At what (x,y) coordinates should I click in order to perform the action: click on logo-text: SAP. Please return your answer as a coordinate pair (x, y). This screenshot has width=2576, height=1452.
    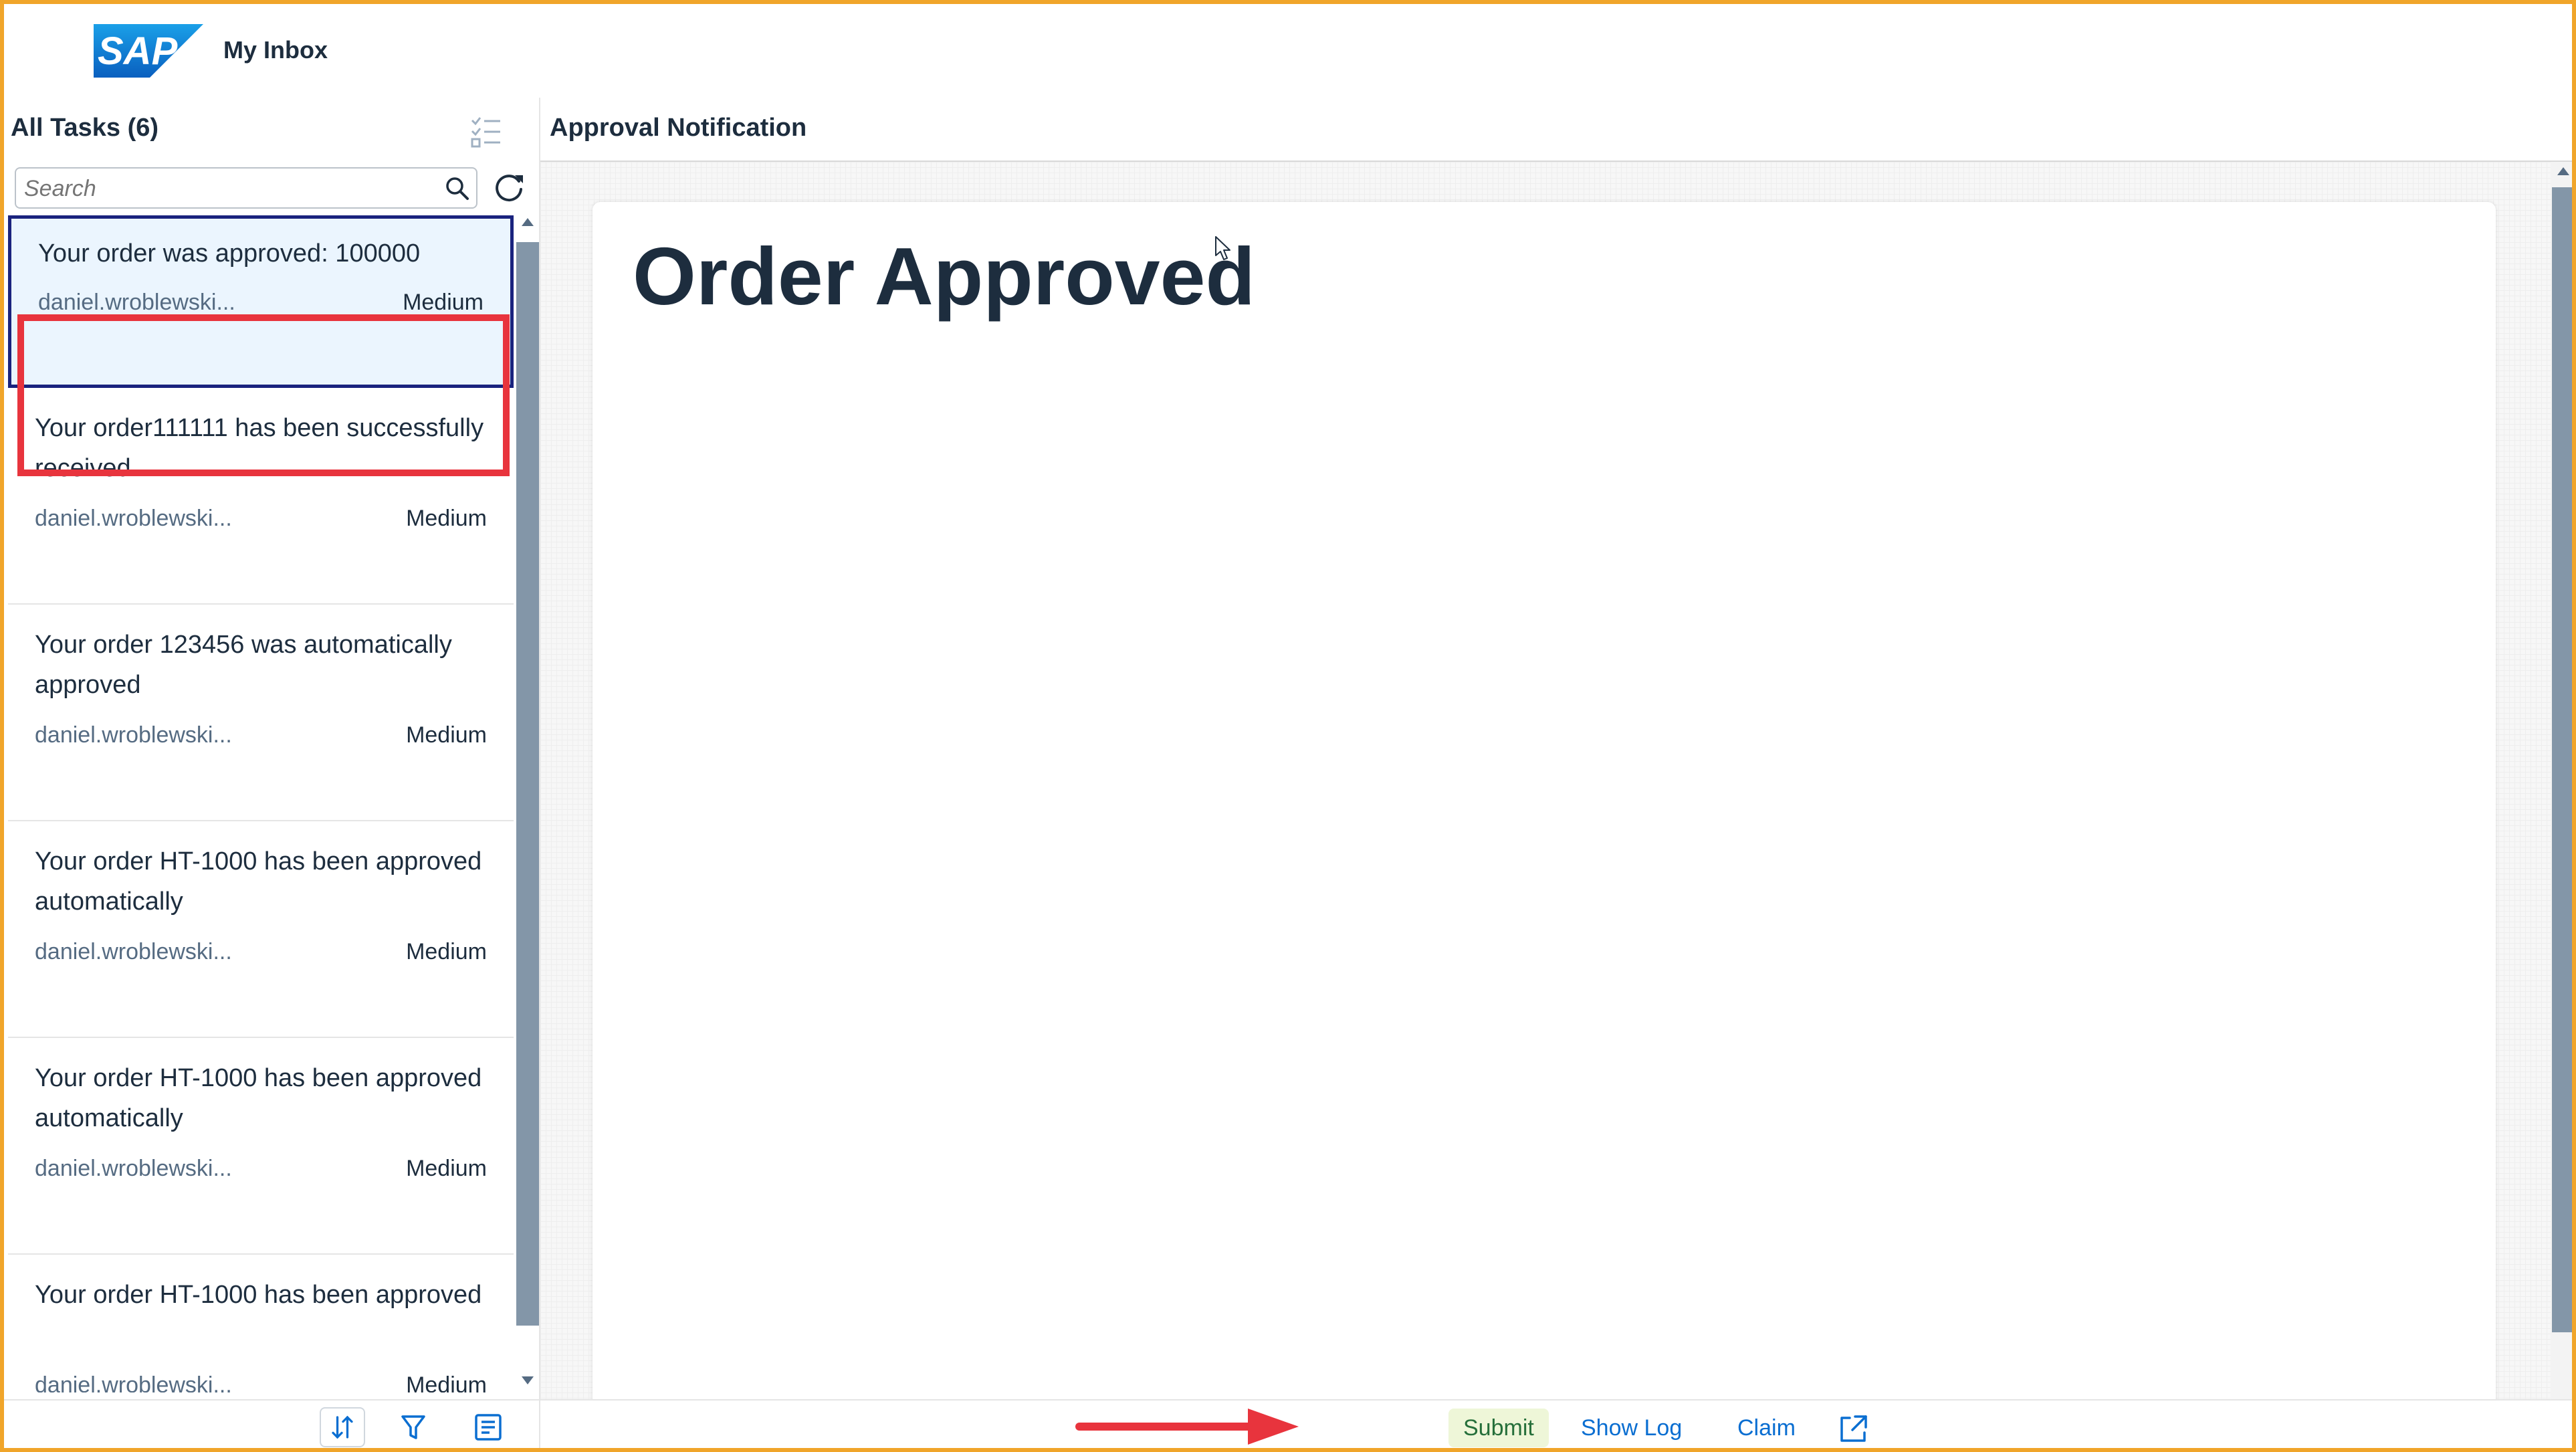
    Looking at the image, I should click on (138, 51).